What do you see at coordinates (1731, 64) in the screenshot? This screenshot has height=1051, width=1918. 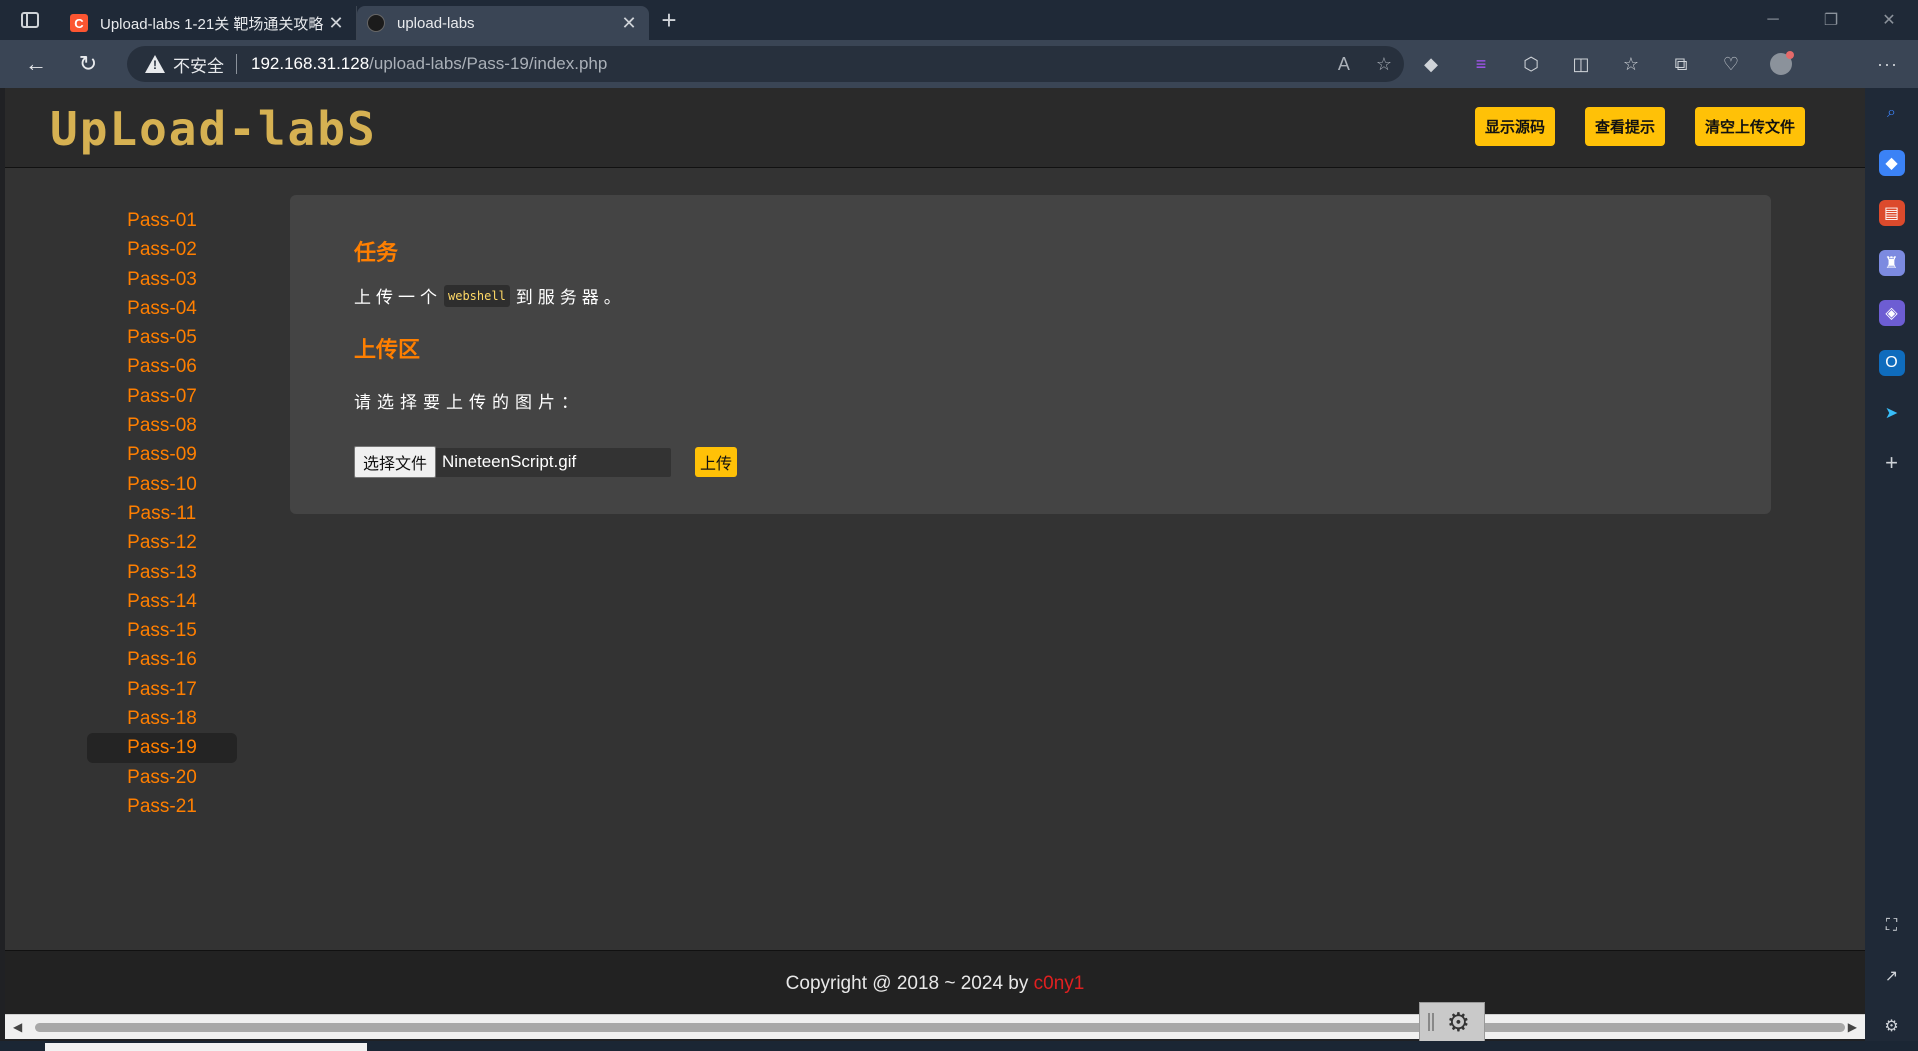 I see `performance-icon: ♡` at bounding box center [1731, 64].